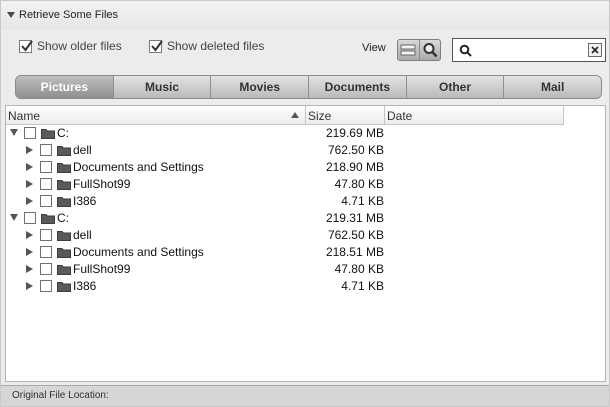 The width and height of the screenshot is (610, 407). I want to click on column-name-label: Name, so click(24, 115).